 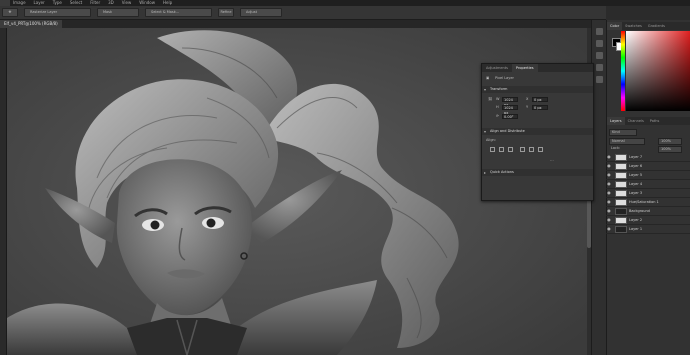 What do you see at coordinates (491, 140) in the screenshot?
I see `align-label: Align:` at bounding box center [491, 140].